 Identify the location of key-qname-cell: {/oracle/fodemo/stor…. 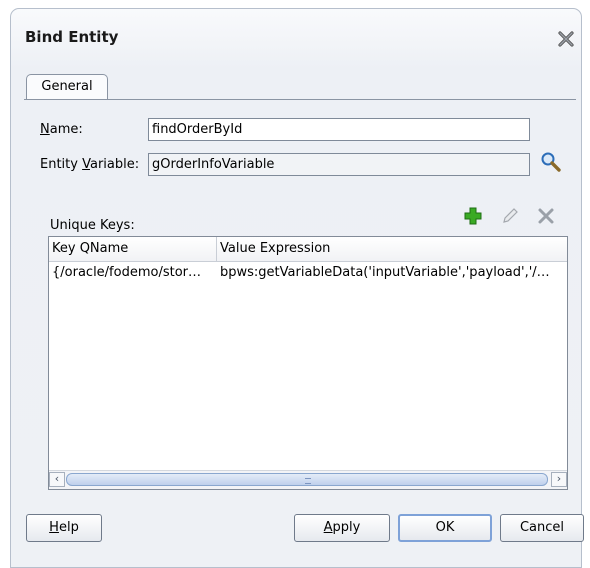
(126, 272).